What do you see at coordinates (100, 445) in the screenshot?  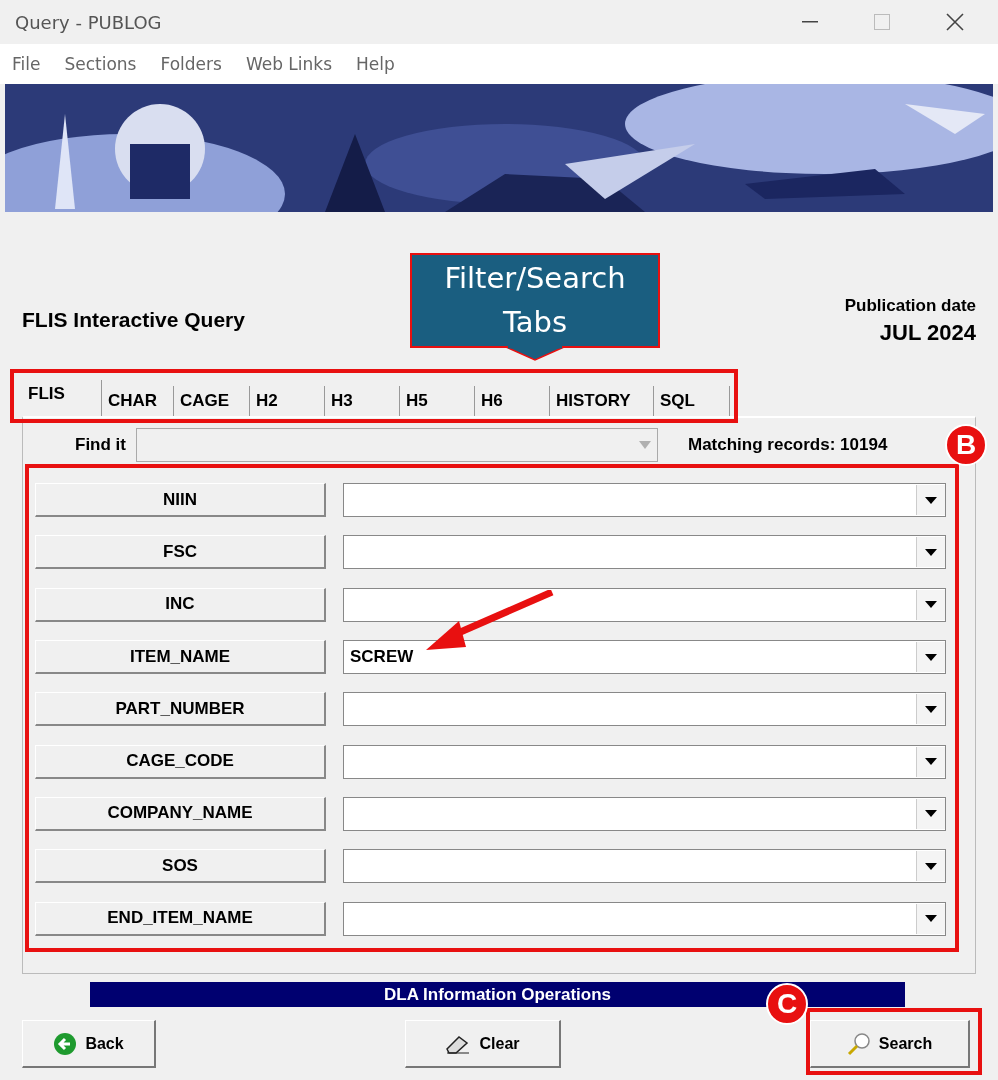 I see `find-label: Find it` at bounding box center [100, 445].